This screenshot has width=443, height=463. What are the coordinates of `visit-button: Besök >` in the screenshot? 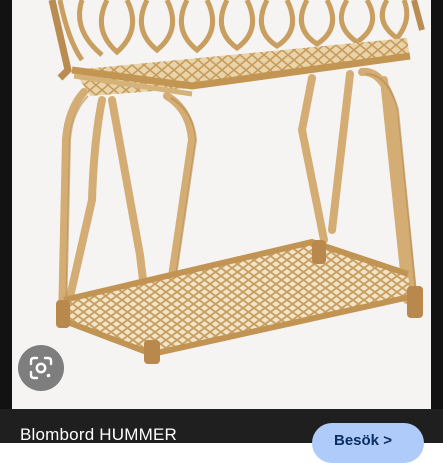 It's located at (368, 443).